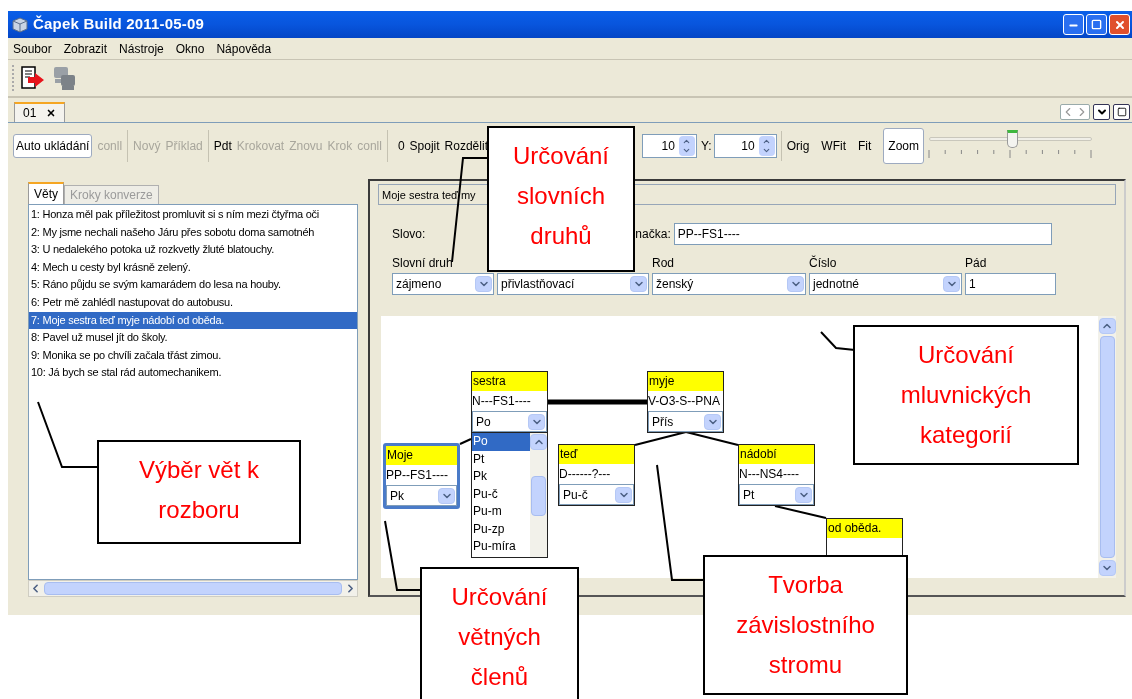  I want to click on sentence-item: 4: Mech u cesty byl krásně zelený., so click(193, 267).